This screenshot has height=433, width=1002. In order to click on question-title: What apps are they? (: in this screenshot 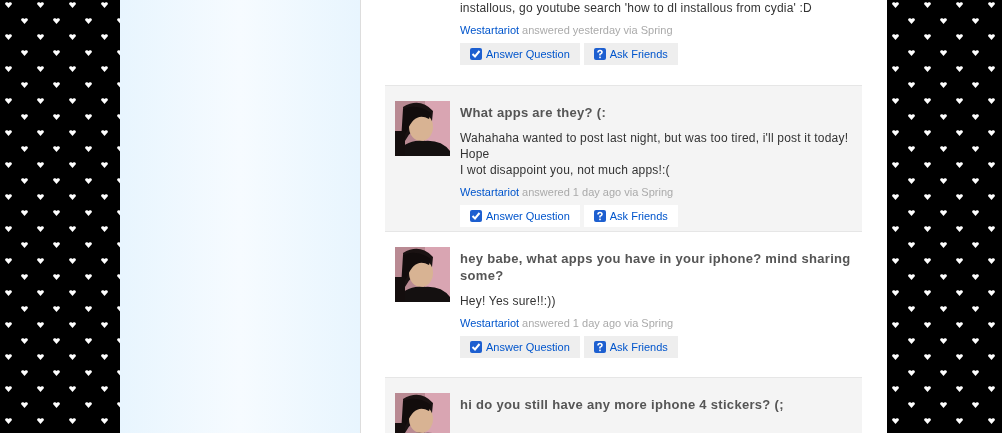, I will do `click(656, 112)`.